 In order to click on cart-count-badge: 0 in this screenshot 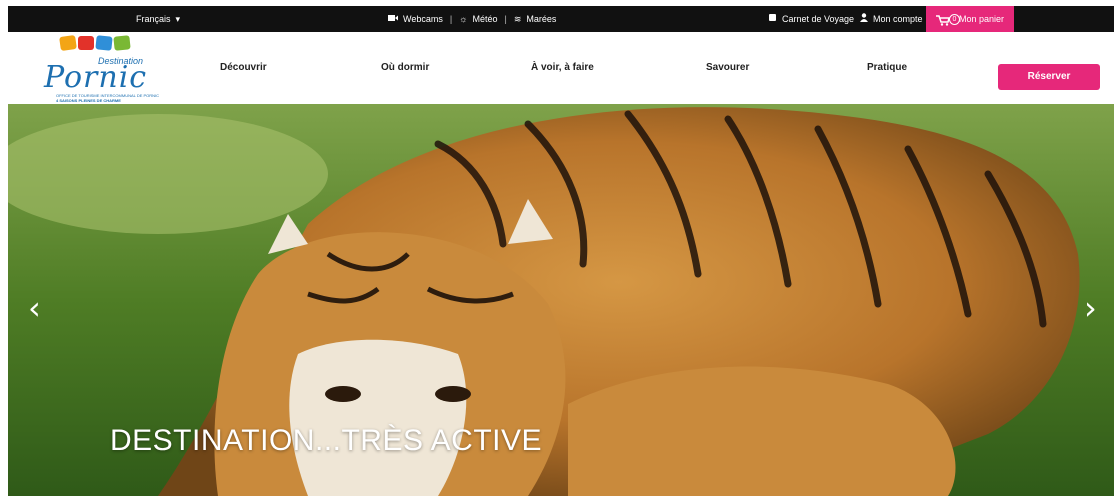, I will do `click(954, 19)`.